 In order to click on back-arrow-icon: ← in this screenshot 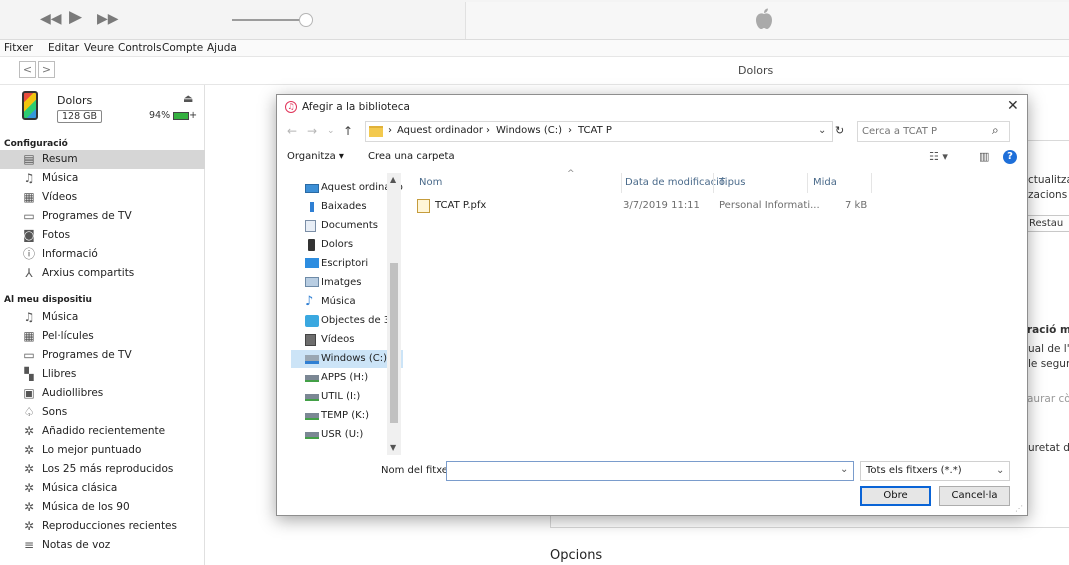, I will do `click(292, 131)`.